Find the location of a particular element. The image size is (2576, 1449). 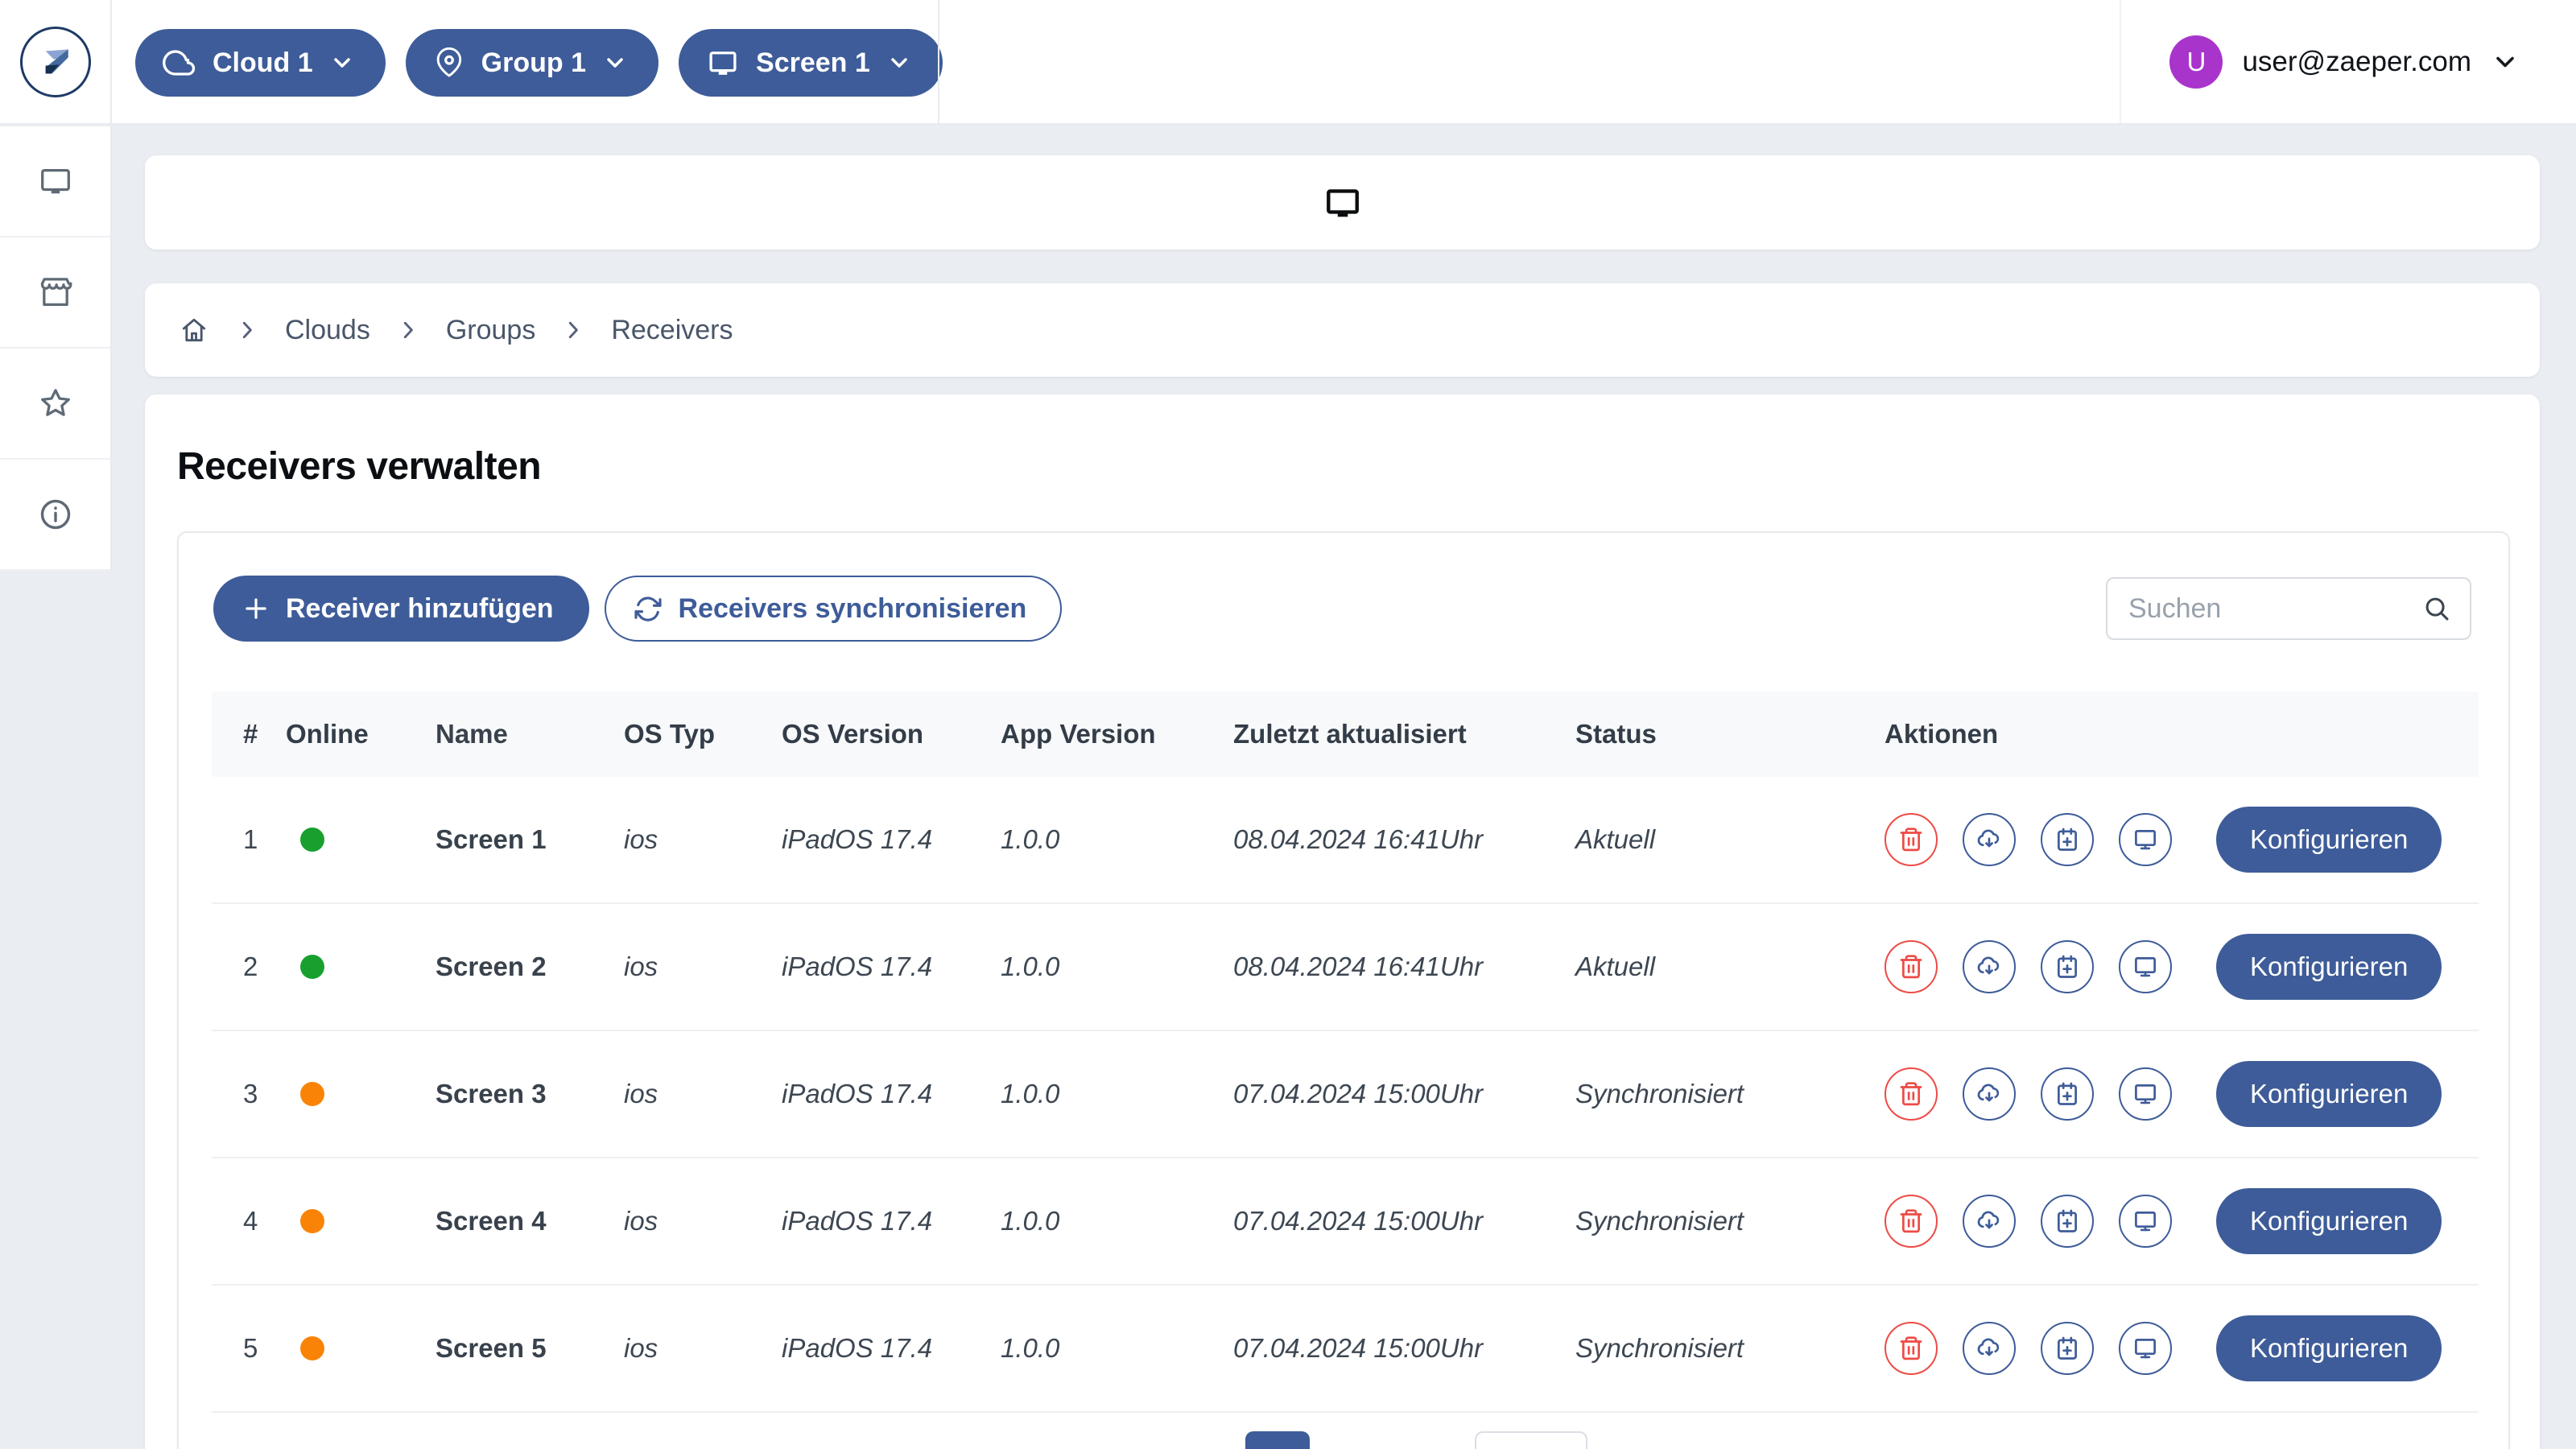

chevron-right-icon is located at coordinates (408, 330).